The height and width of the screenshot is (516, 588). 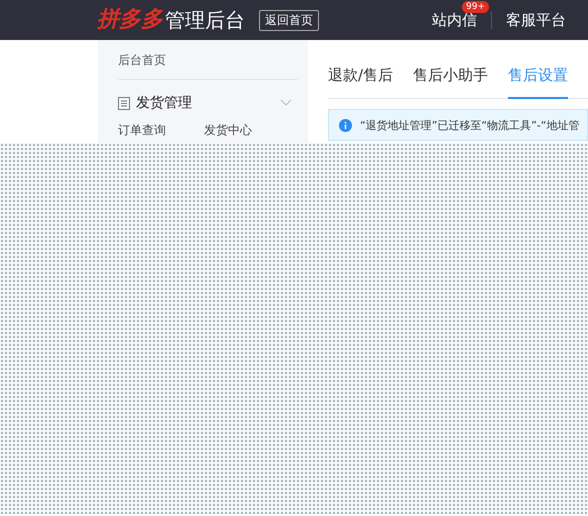 What do you see at coordinates (536, 20) in the screenshot?
I see `service-link: 客服平台` at bounding box center [536, 20].